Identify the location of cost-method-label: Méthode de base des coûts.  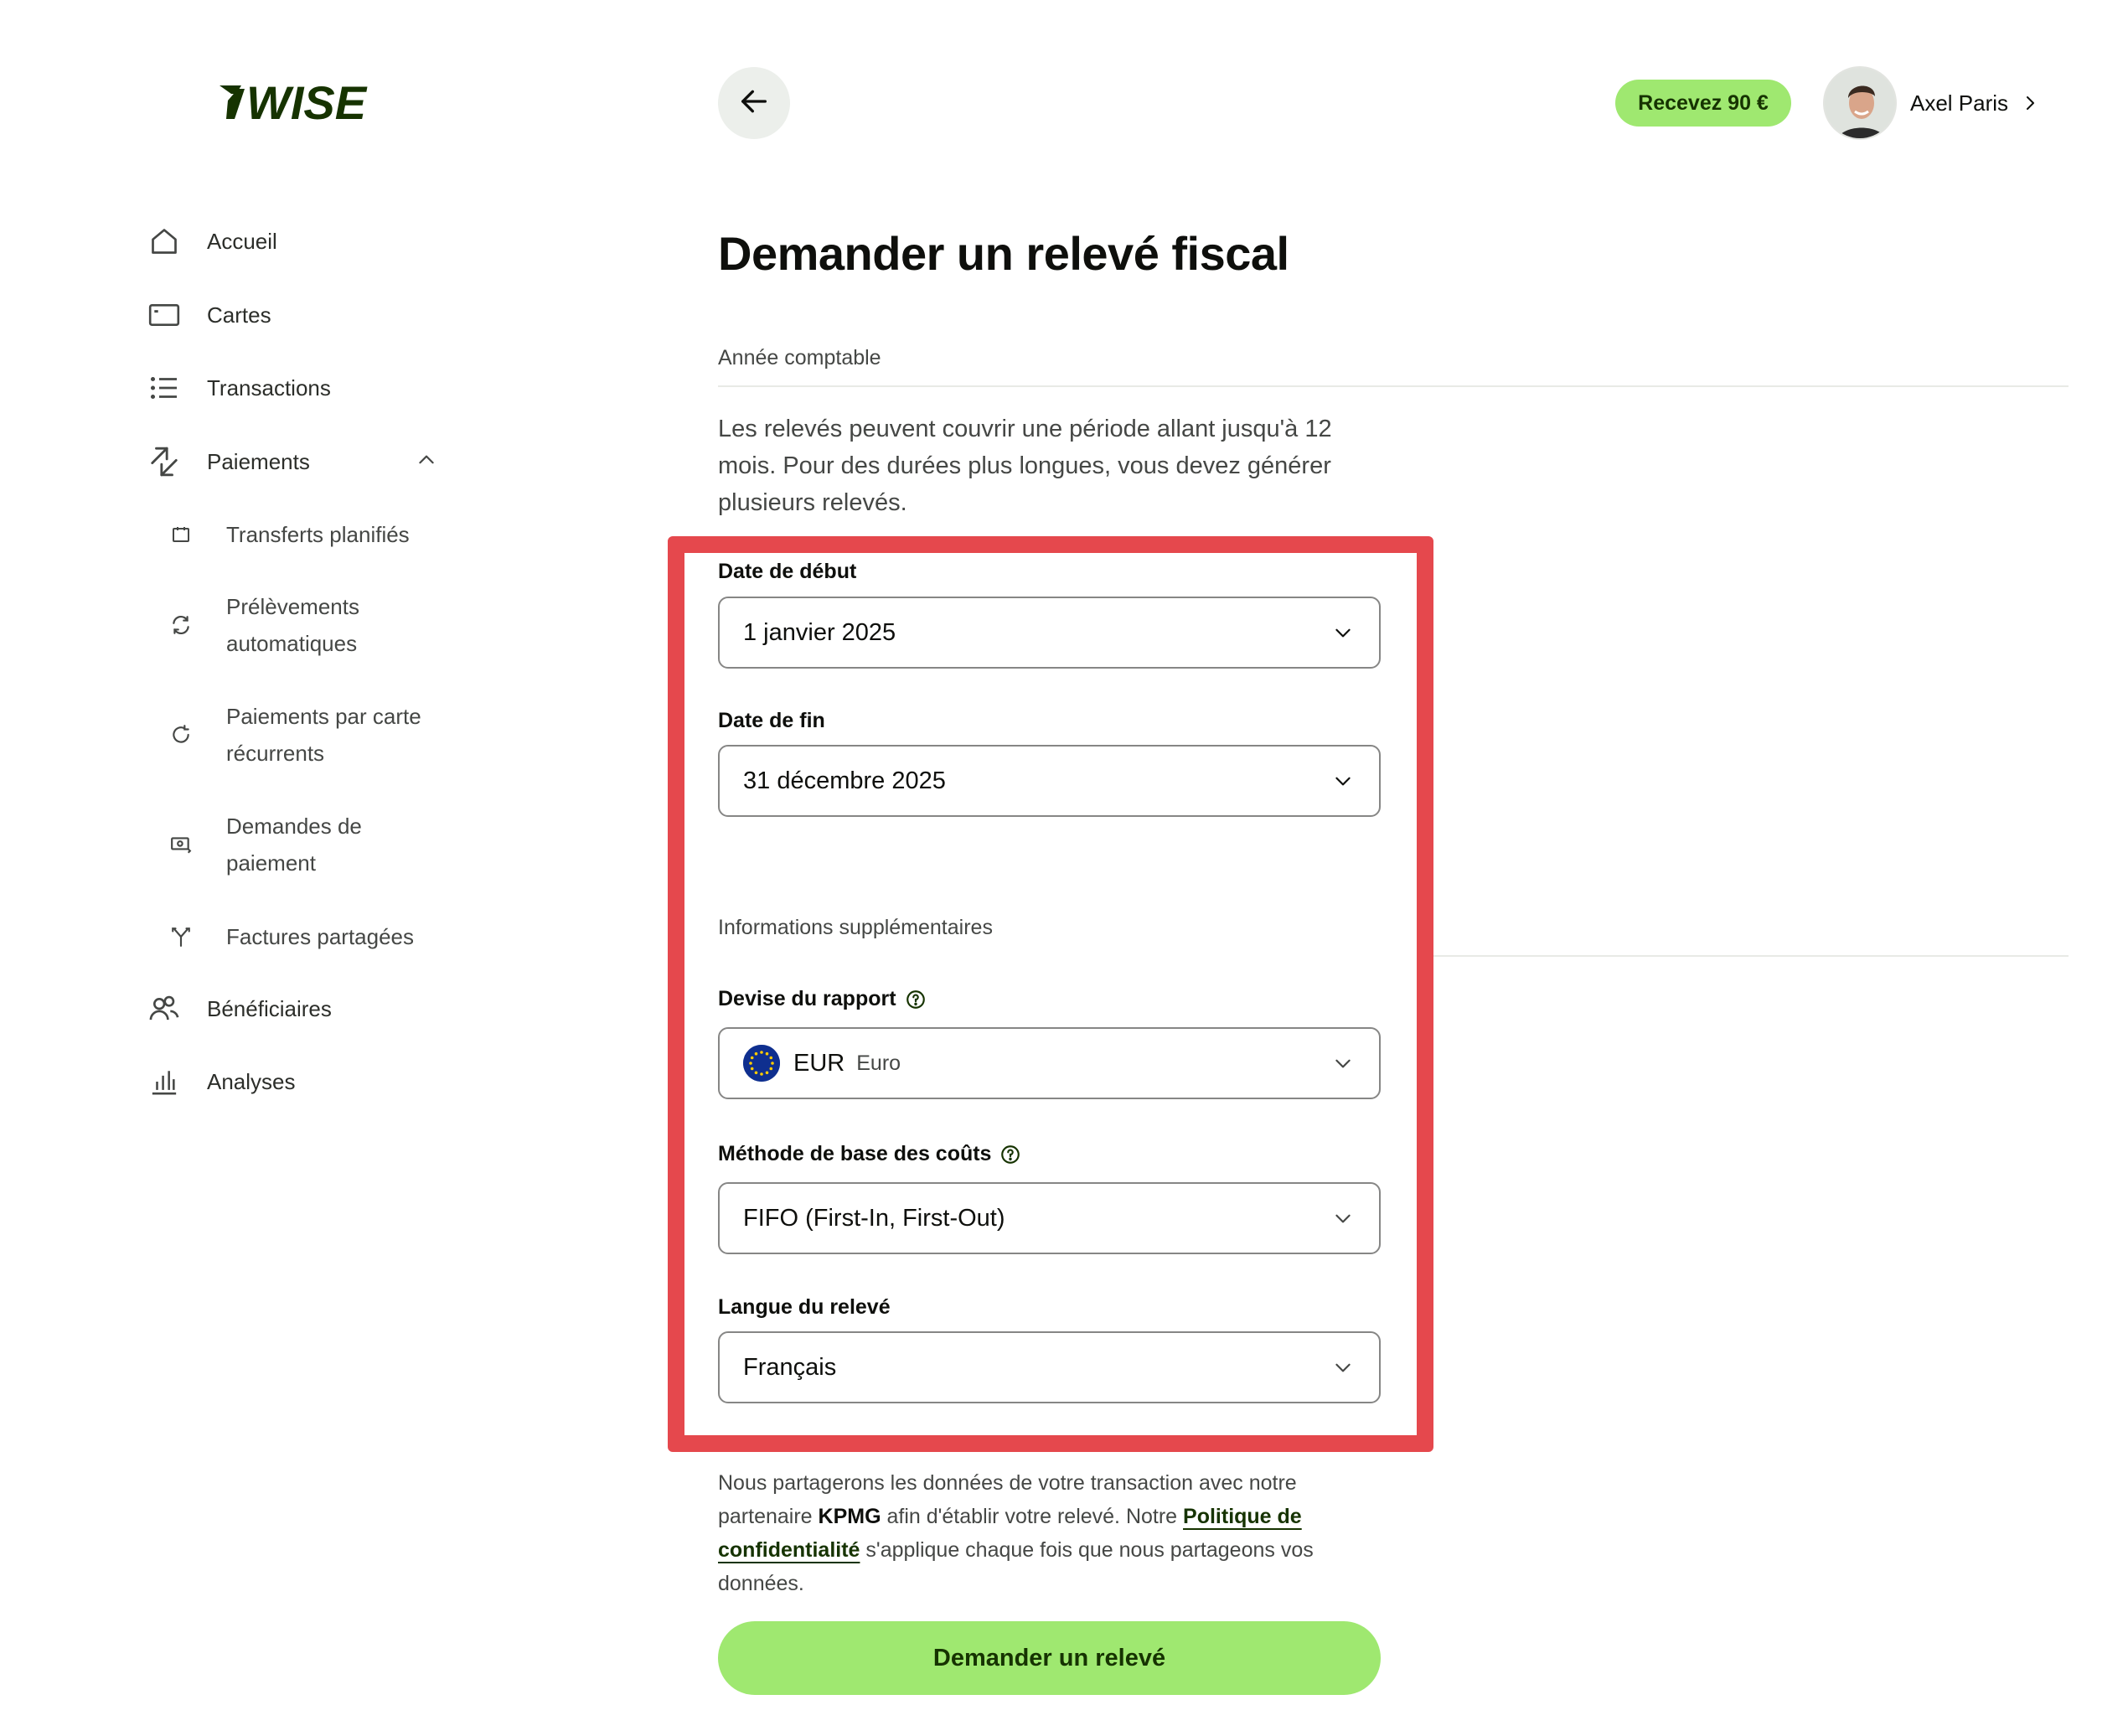
(869, 1154).